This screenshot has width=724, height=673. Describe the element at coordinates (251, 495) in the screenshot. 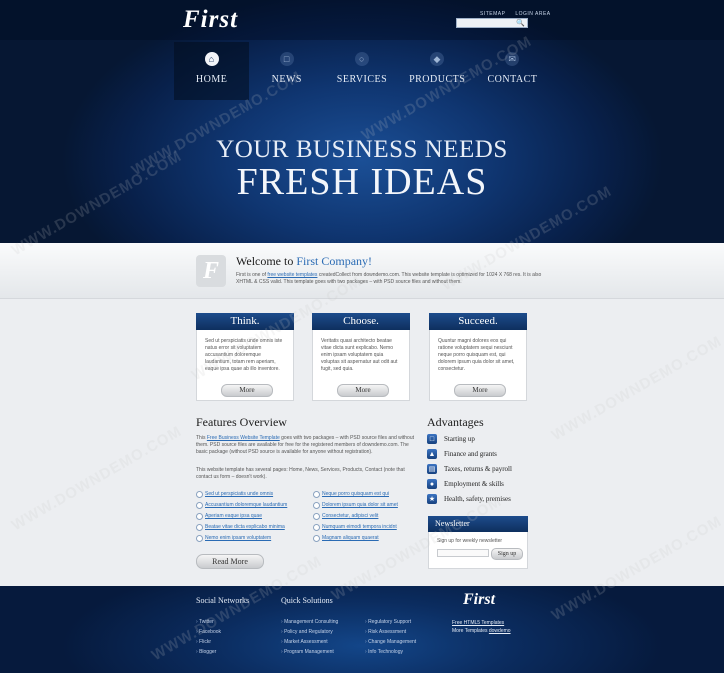

I see `list-item: Sed ut perspiciatis unde omnis` at that location.